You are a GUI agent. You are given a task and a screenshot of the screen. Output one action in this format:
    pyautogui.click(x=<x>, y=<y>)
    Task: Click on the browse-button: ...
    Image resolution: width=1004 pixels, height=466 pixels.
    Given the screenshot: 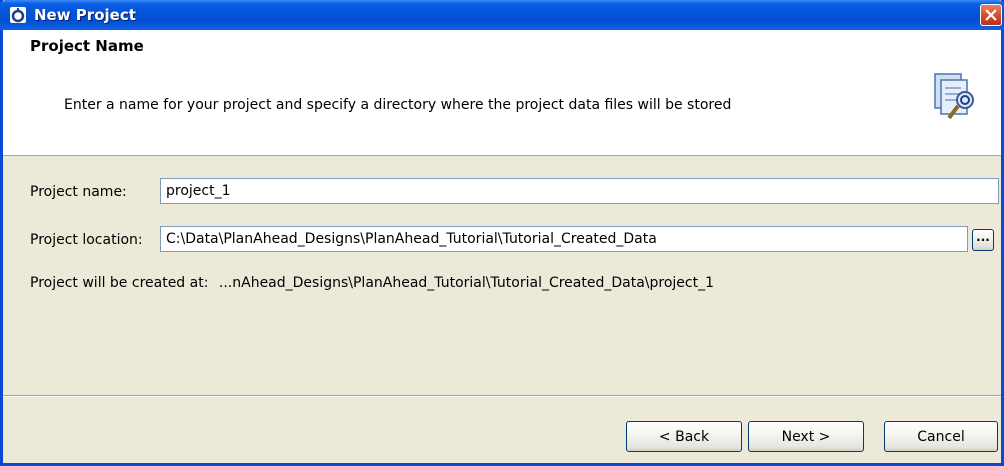 What is the action you would take?
    pyautogui.click(x=983, y=240)
    